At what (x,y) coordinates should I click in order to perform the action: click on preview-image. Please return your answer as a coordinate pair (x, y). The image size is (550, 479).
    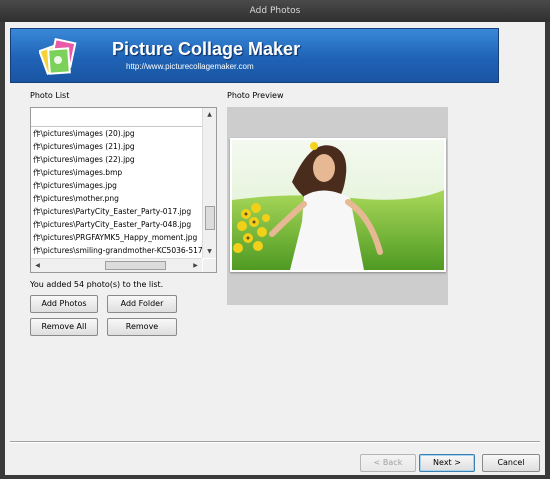
    Looking at the image, I should click on (338, 205).